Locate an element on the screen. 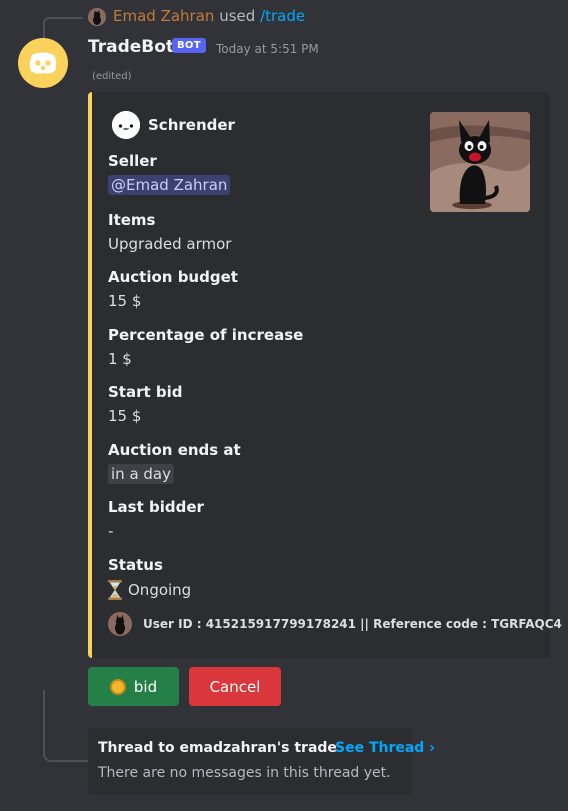  relative-timestamp: in a day is located at coordinates (141, 474).